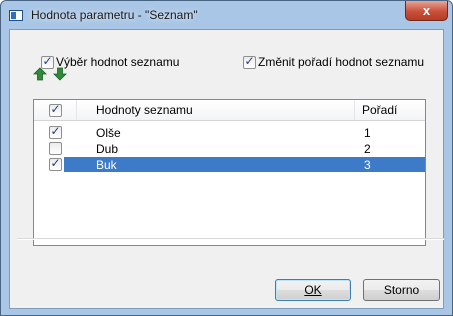  Describe the element at coordinates (367, 149) in the screenshot. I see `row-order: 2` at that location.